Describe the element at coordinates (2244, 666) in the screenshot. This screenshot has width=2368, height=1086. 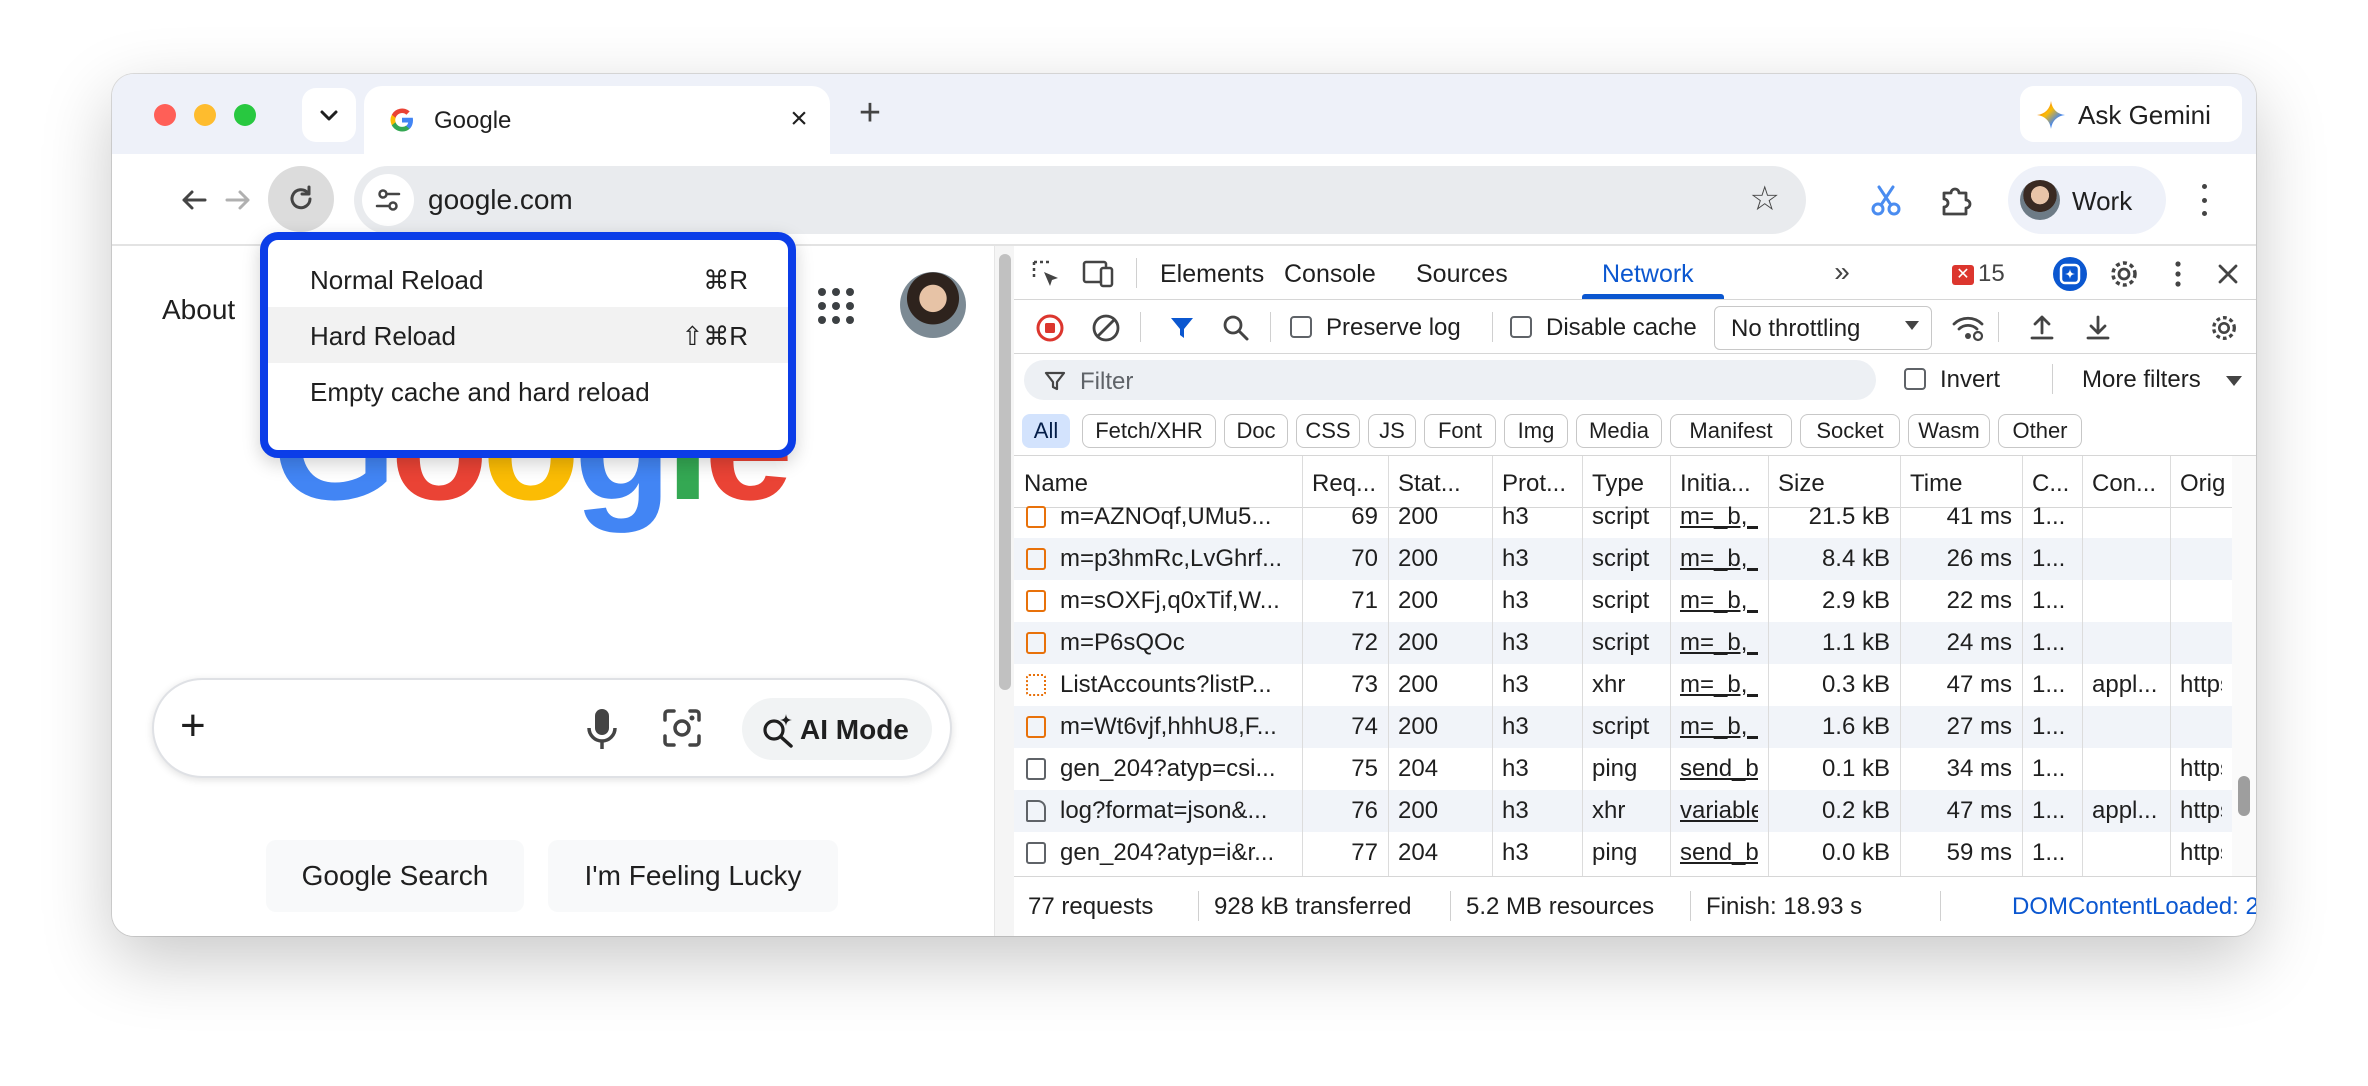
I see `table-scrollbar` at that location.